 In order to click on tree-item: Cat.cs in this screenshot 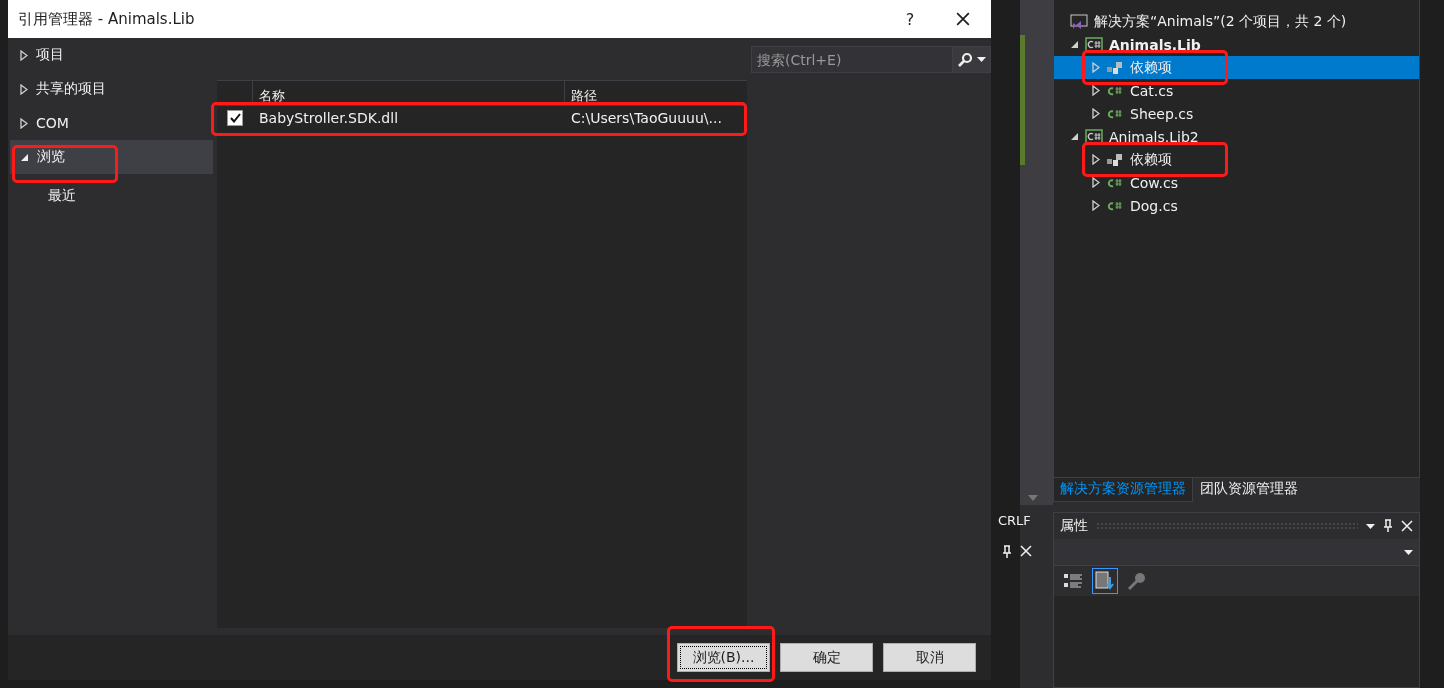, I will do `click(1236, 90)`.